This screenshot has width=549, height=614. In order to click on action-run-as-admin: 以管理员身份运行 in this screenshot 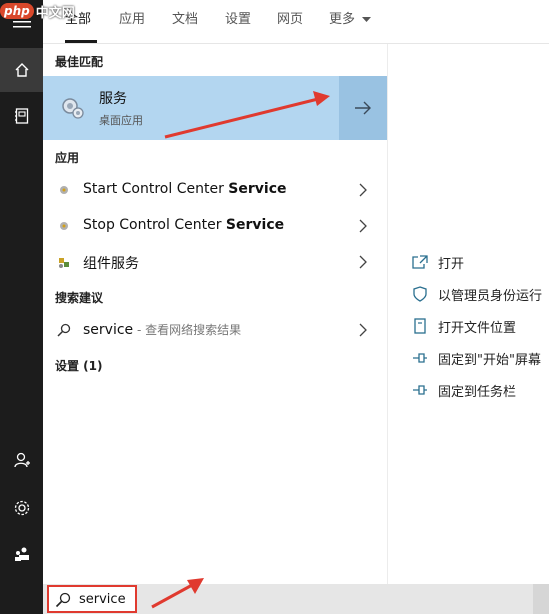, I will do `click(477, 294)`.